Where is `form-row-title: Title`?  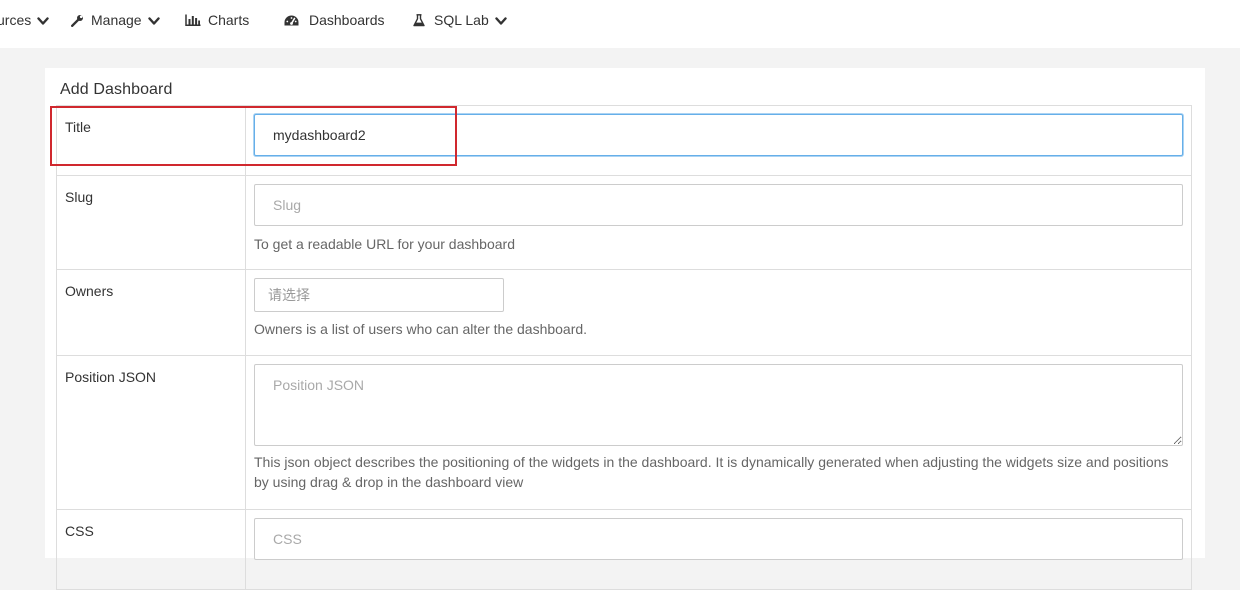
form-row-title: Title is located at coordinates (624, 141).